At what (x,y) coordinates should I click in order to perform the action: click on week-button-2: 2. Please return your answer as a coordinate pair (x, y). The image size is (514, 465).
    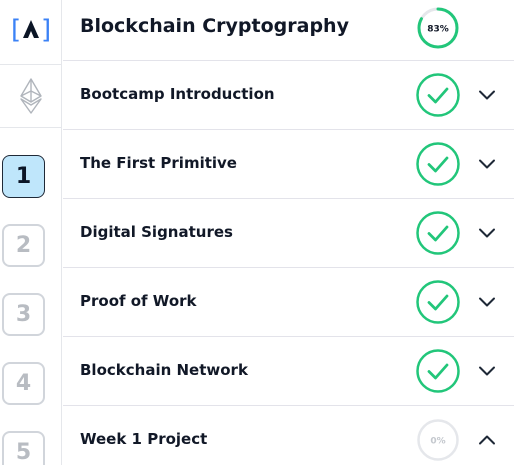
    Looking at the image, I should click on (23, 245).